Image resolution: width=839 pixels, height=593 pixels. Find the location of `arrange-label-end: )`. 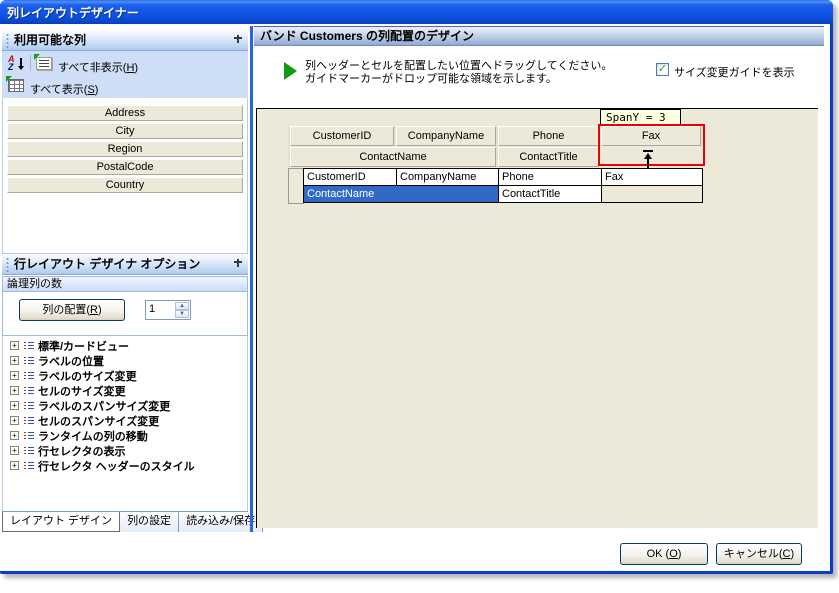

arrange-label-end: ) is located at coordinates (99, 310).